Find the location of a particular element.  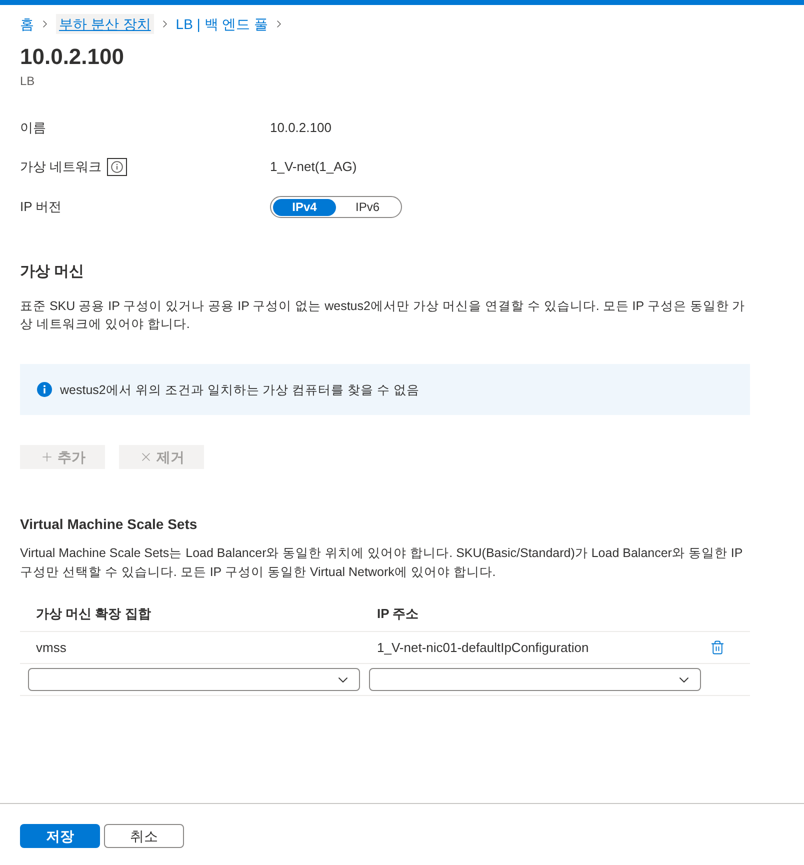

breadcrumb-link: 부하 분산 장치 is located at coordinates (105, 24).